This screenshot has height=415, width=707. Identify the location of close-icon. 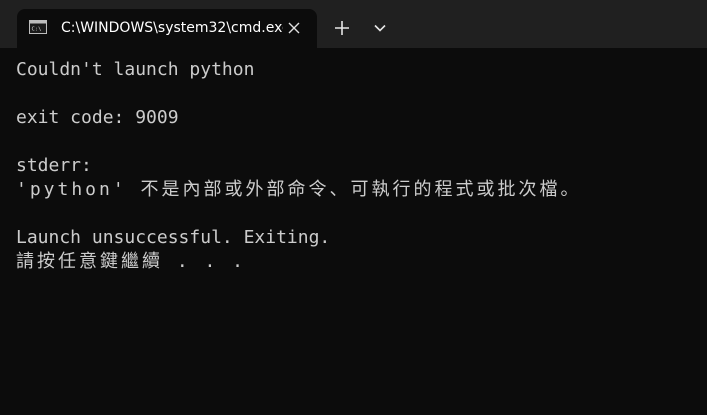
(294, 28).